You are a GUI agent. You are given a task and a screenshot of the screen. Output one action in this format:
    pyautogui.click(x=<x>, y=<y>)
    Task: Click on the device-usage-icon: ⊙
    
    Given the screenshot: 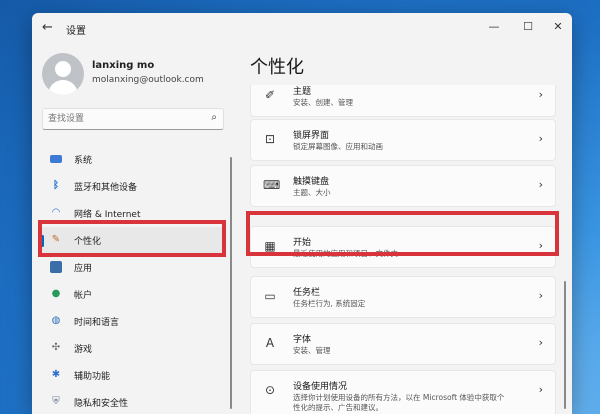 What is the action you would take?
    pyautogui.click(x=270, y=390)
    